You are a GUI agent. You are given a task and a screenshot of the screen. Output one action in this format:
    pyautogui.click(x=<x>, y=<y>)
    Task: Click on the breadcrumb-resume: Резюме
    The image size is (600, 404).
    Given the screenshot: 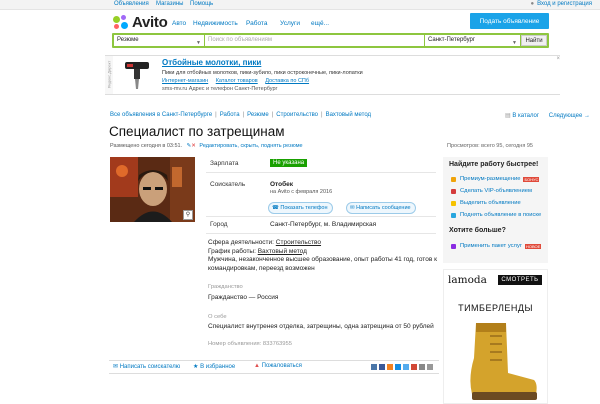 What is the action you would take?
    pyautogui.click(x=258, y=115)
    